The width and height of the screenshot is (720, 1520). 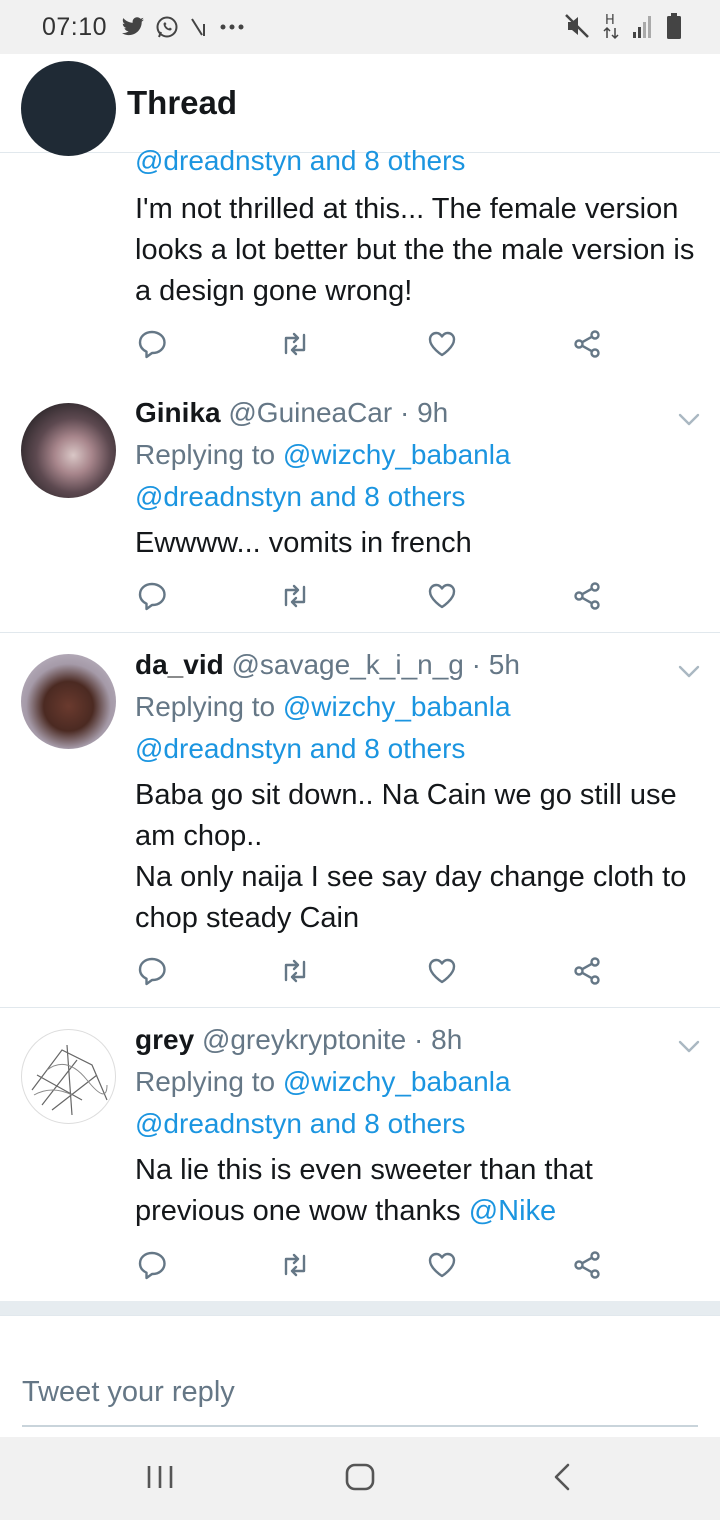 What do you see at coordinates (69, 1080) in the screenshot?
I see `sketch-avatar-image` at bounding box center [69, 1080].